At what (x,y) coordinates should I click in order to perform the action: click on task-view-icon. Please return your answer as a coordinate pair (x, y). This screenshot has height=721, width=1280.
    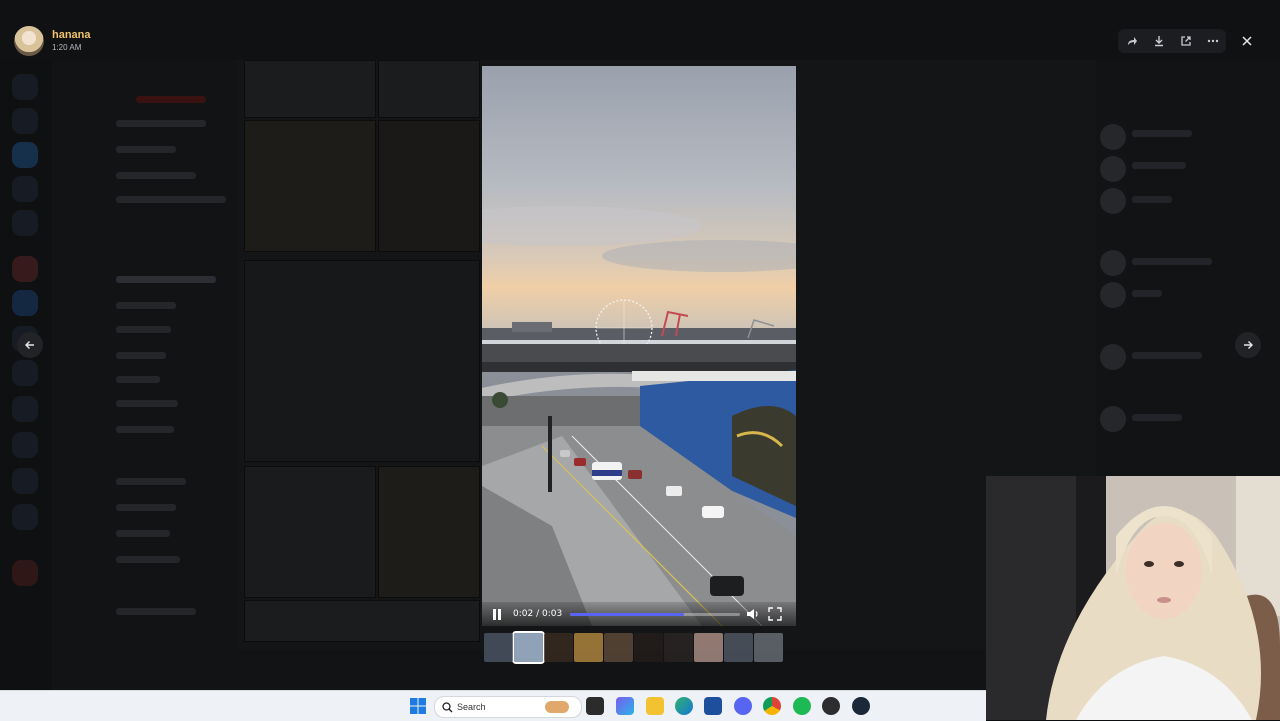
    Looking at the image, I should click on (595, 706).